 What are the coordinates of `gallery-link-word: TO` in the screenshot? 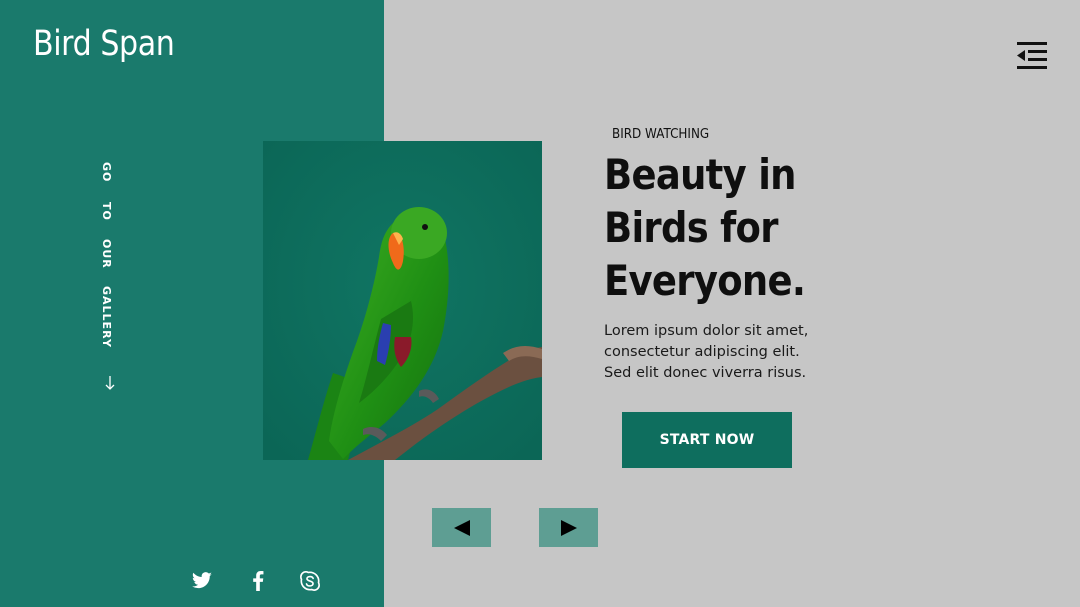 It's located at (106, 211).